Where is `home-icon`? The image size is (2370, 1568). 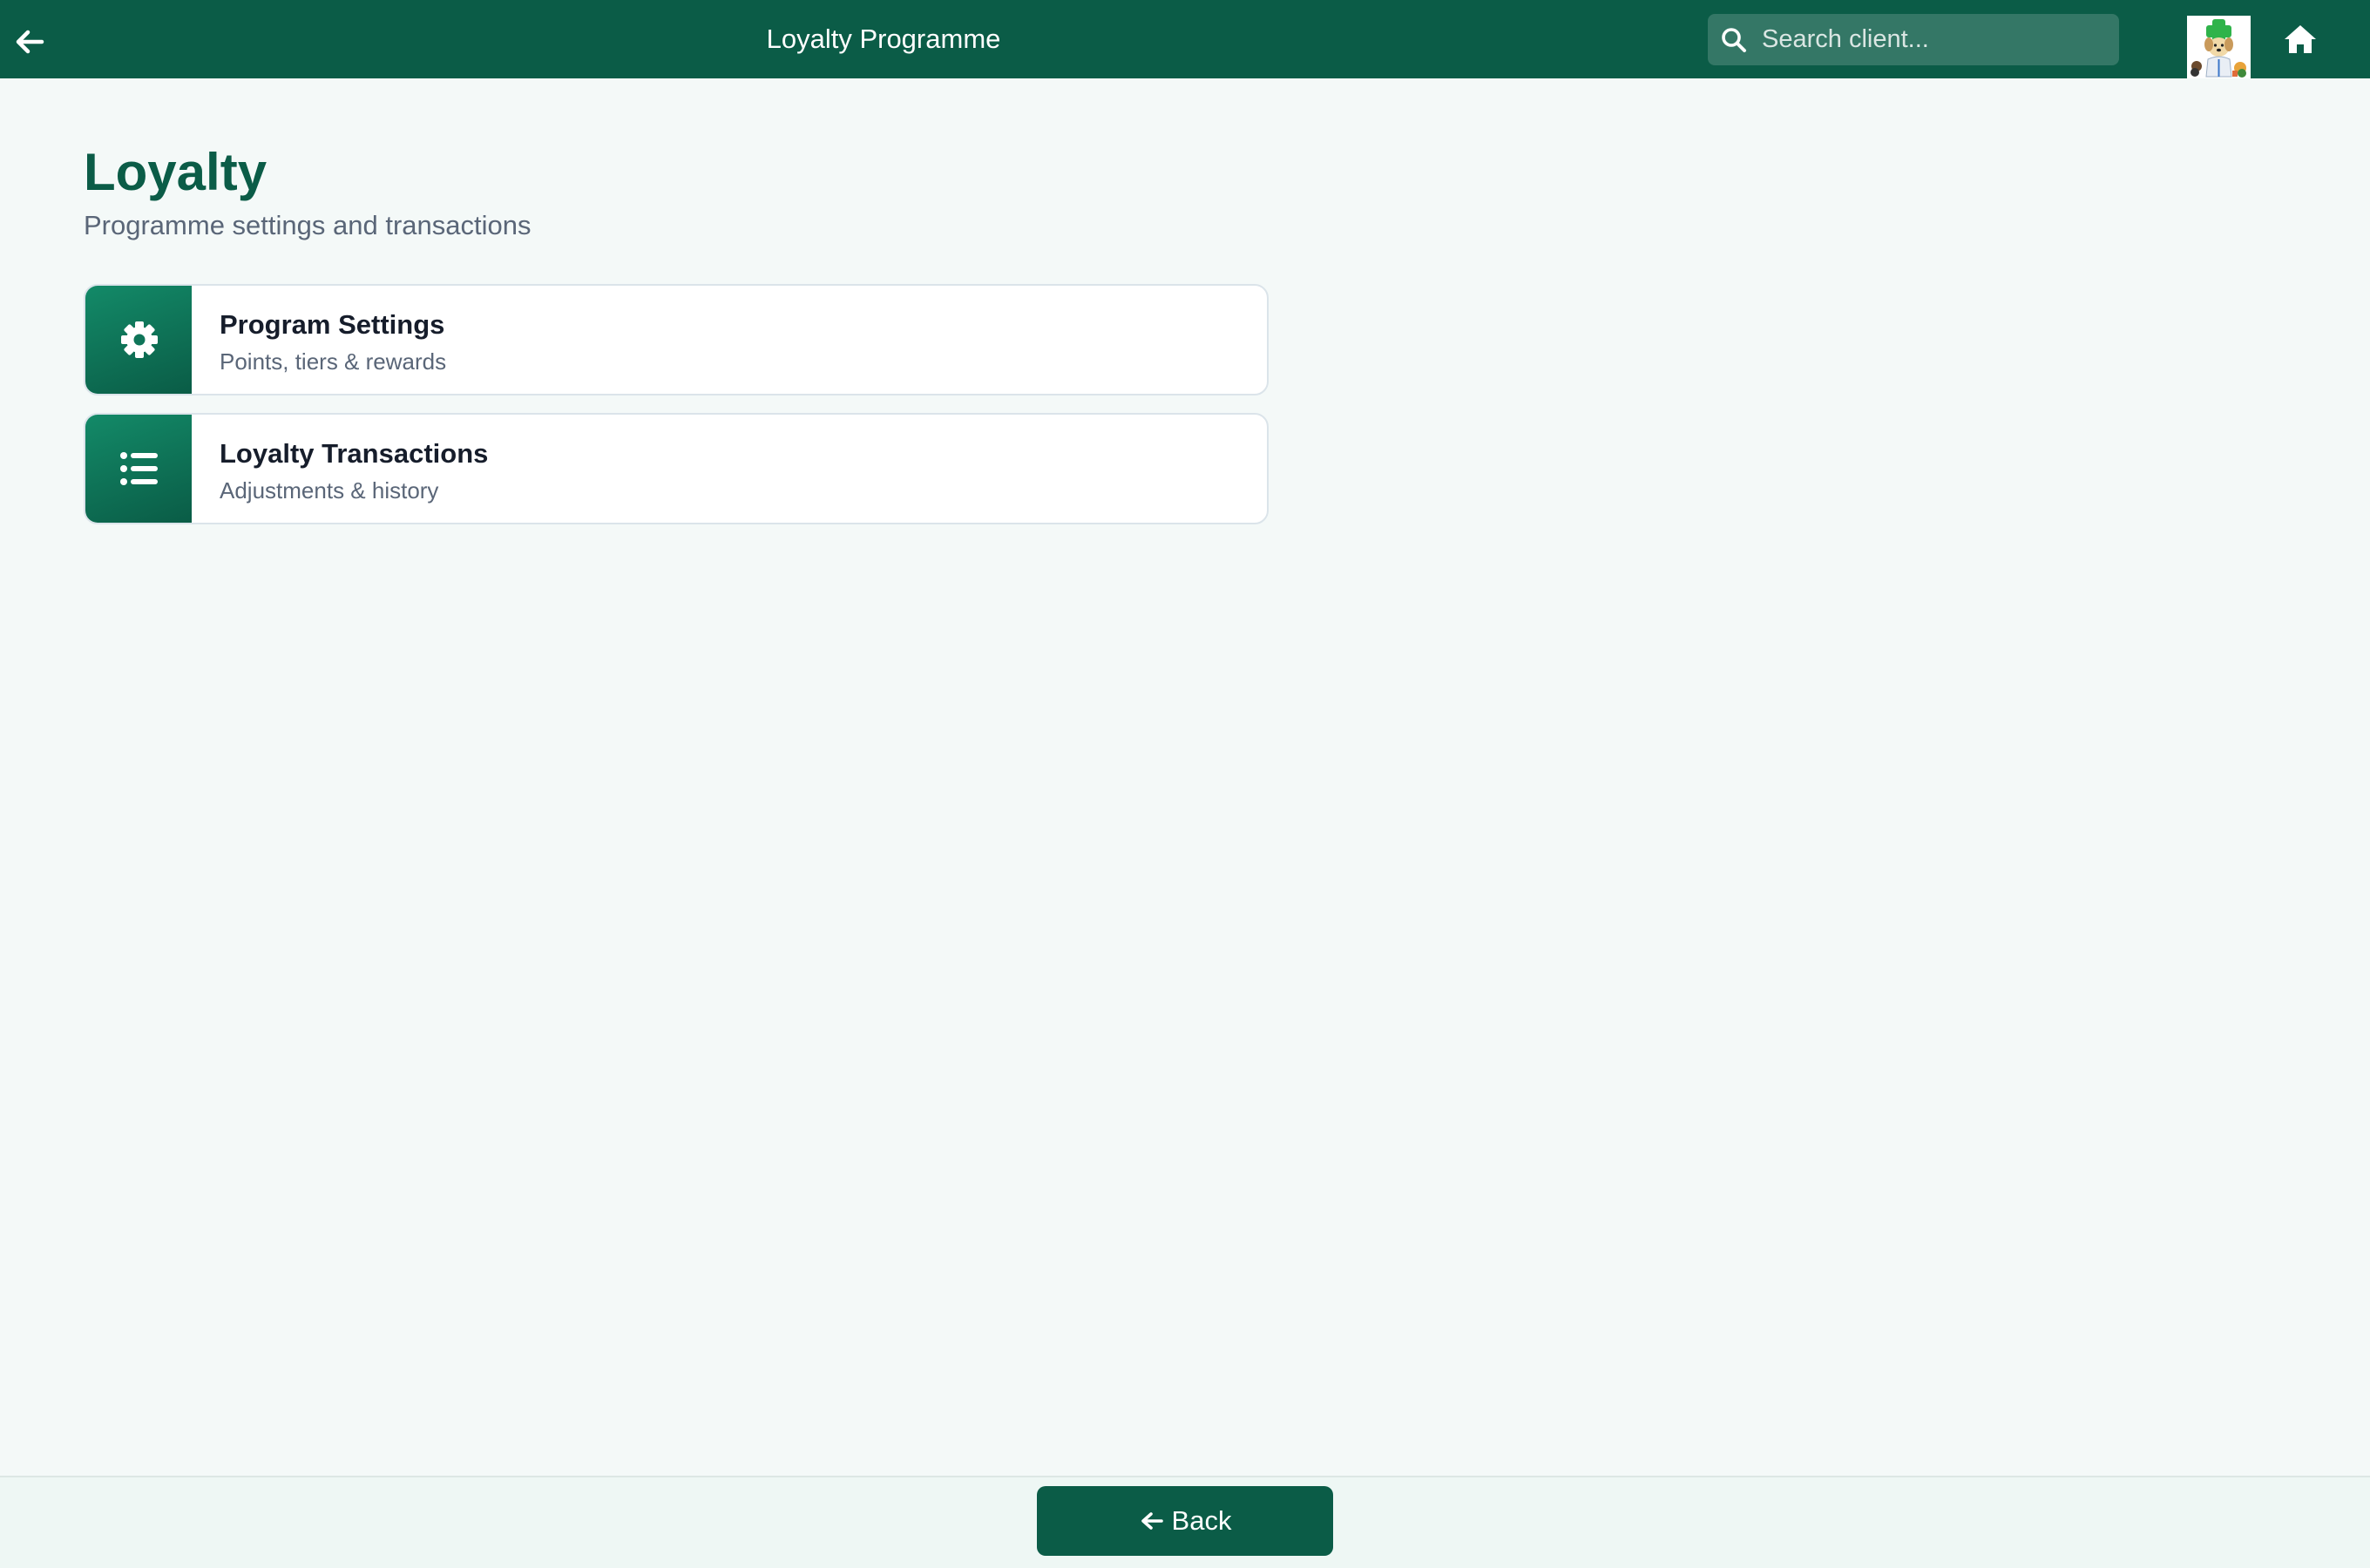 home-icon is located at coordinates (2300, 40).